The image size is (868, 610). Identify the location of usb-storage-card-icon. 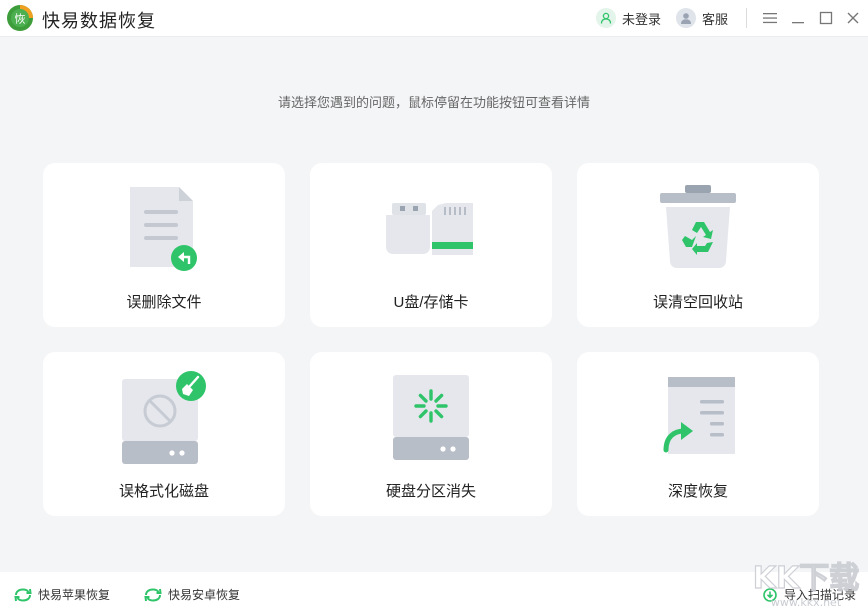
(431, 228).